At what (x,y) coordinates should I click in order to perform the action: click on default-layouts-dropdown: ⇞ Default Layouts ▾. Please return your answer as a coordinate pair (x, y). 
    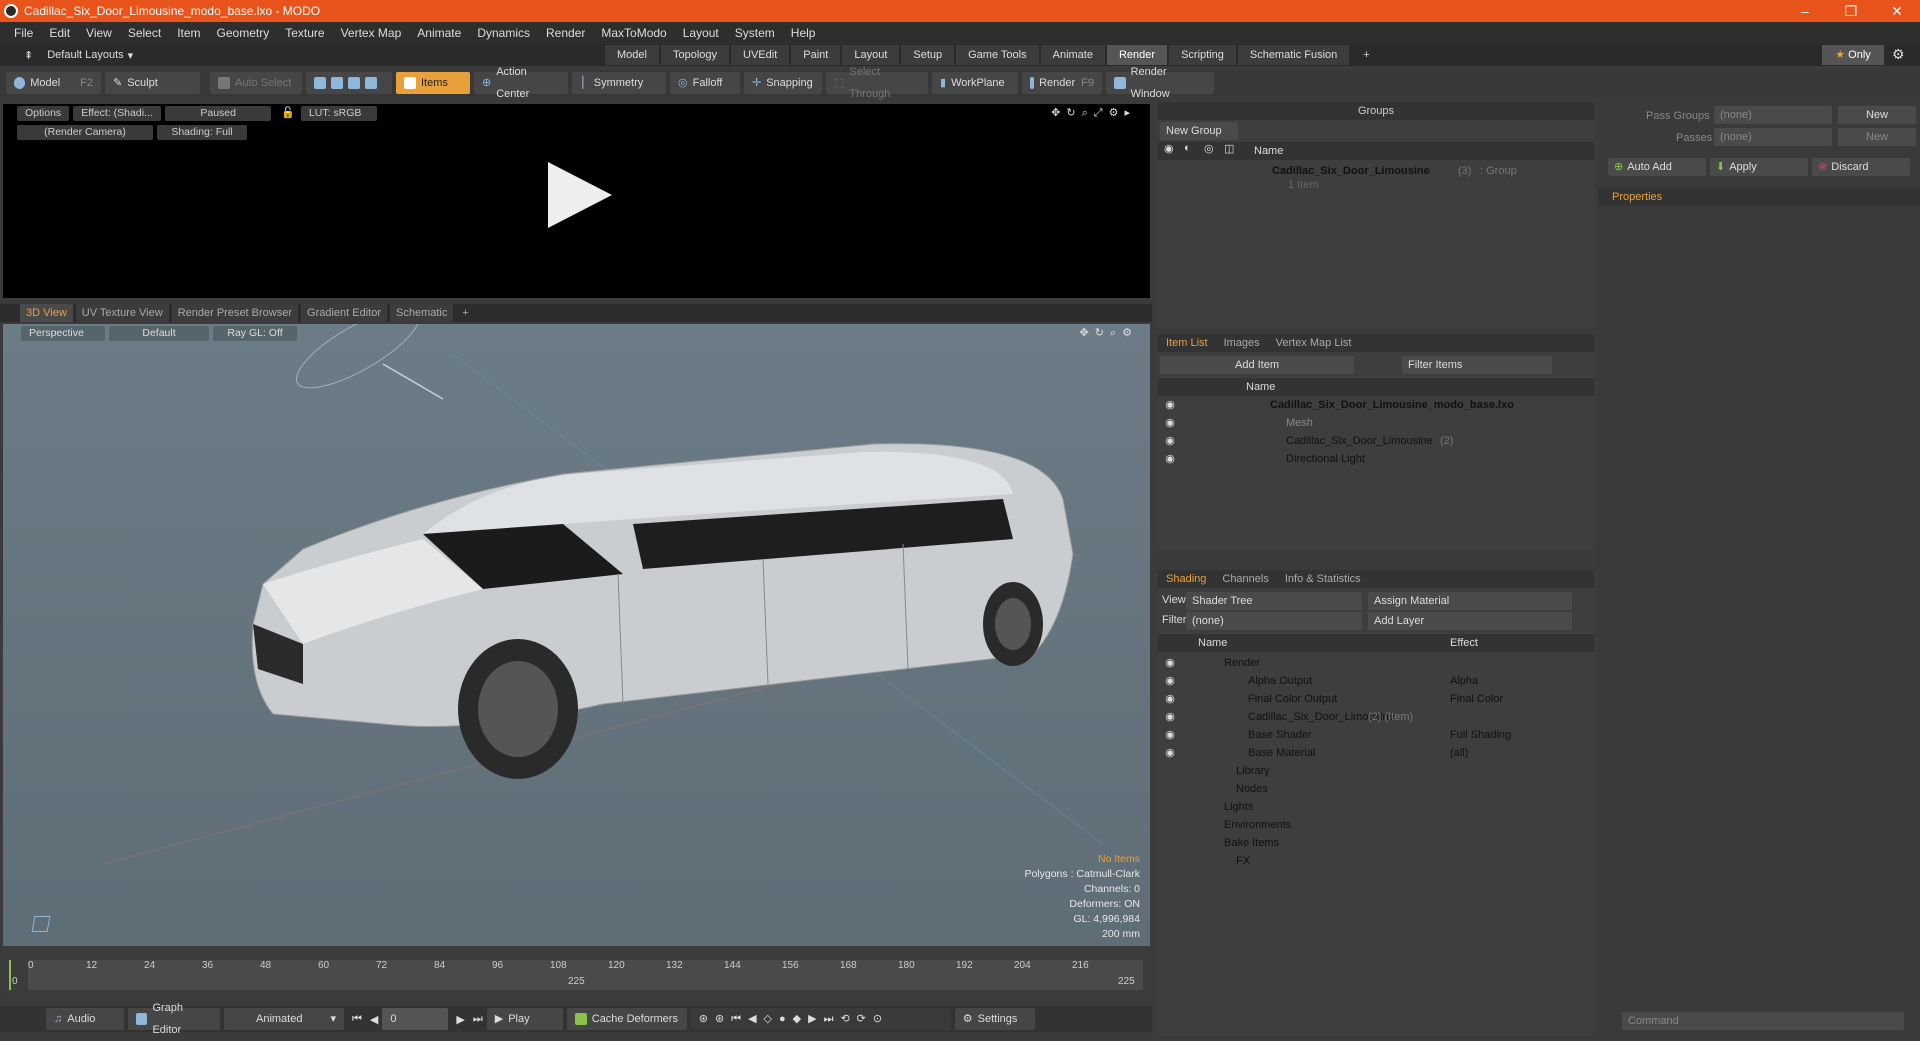
    Looking at the image, I should click on (300, 55).